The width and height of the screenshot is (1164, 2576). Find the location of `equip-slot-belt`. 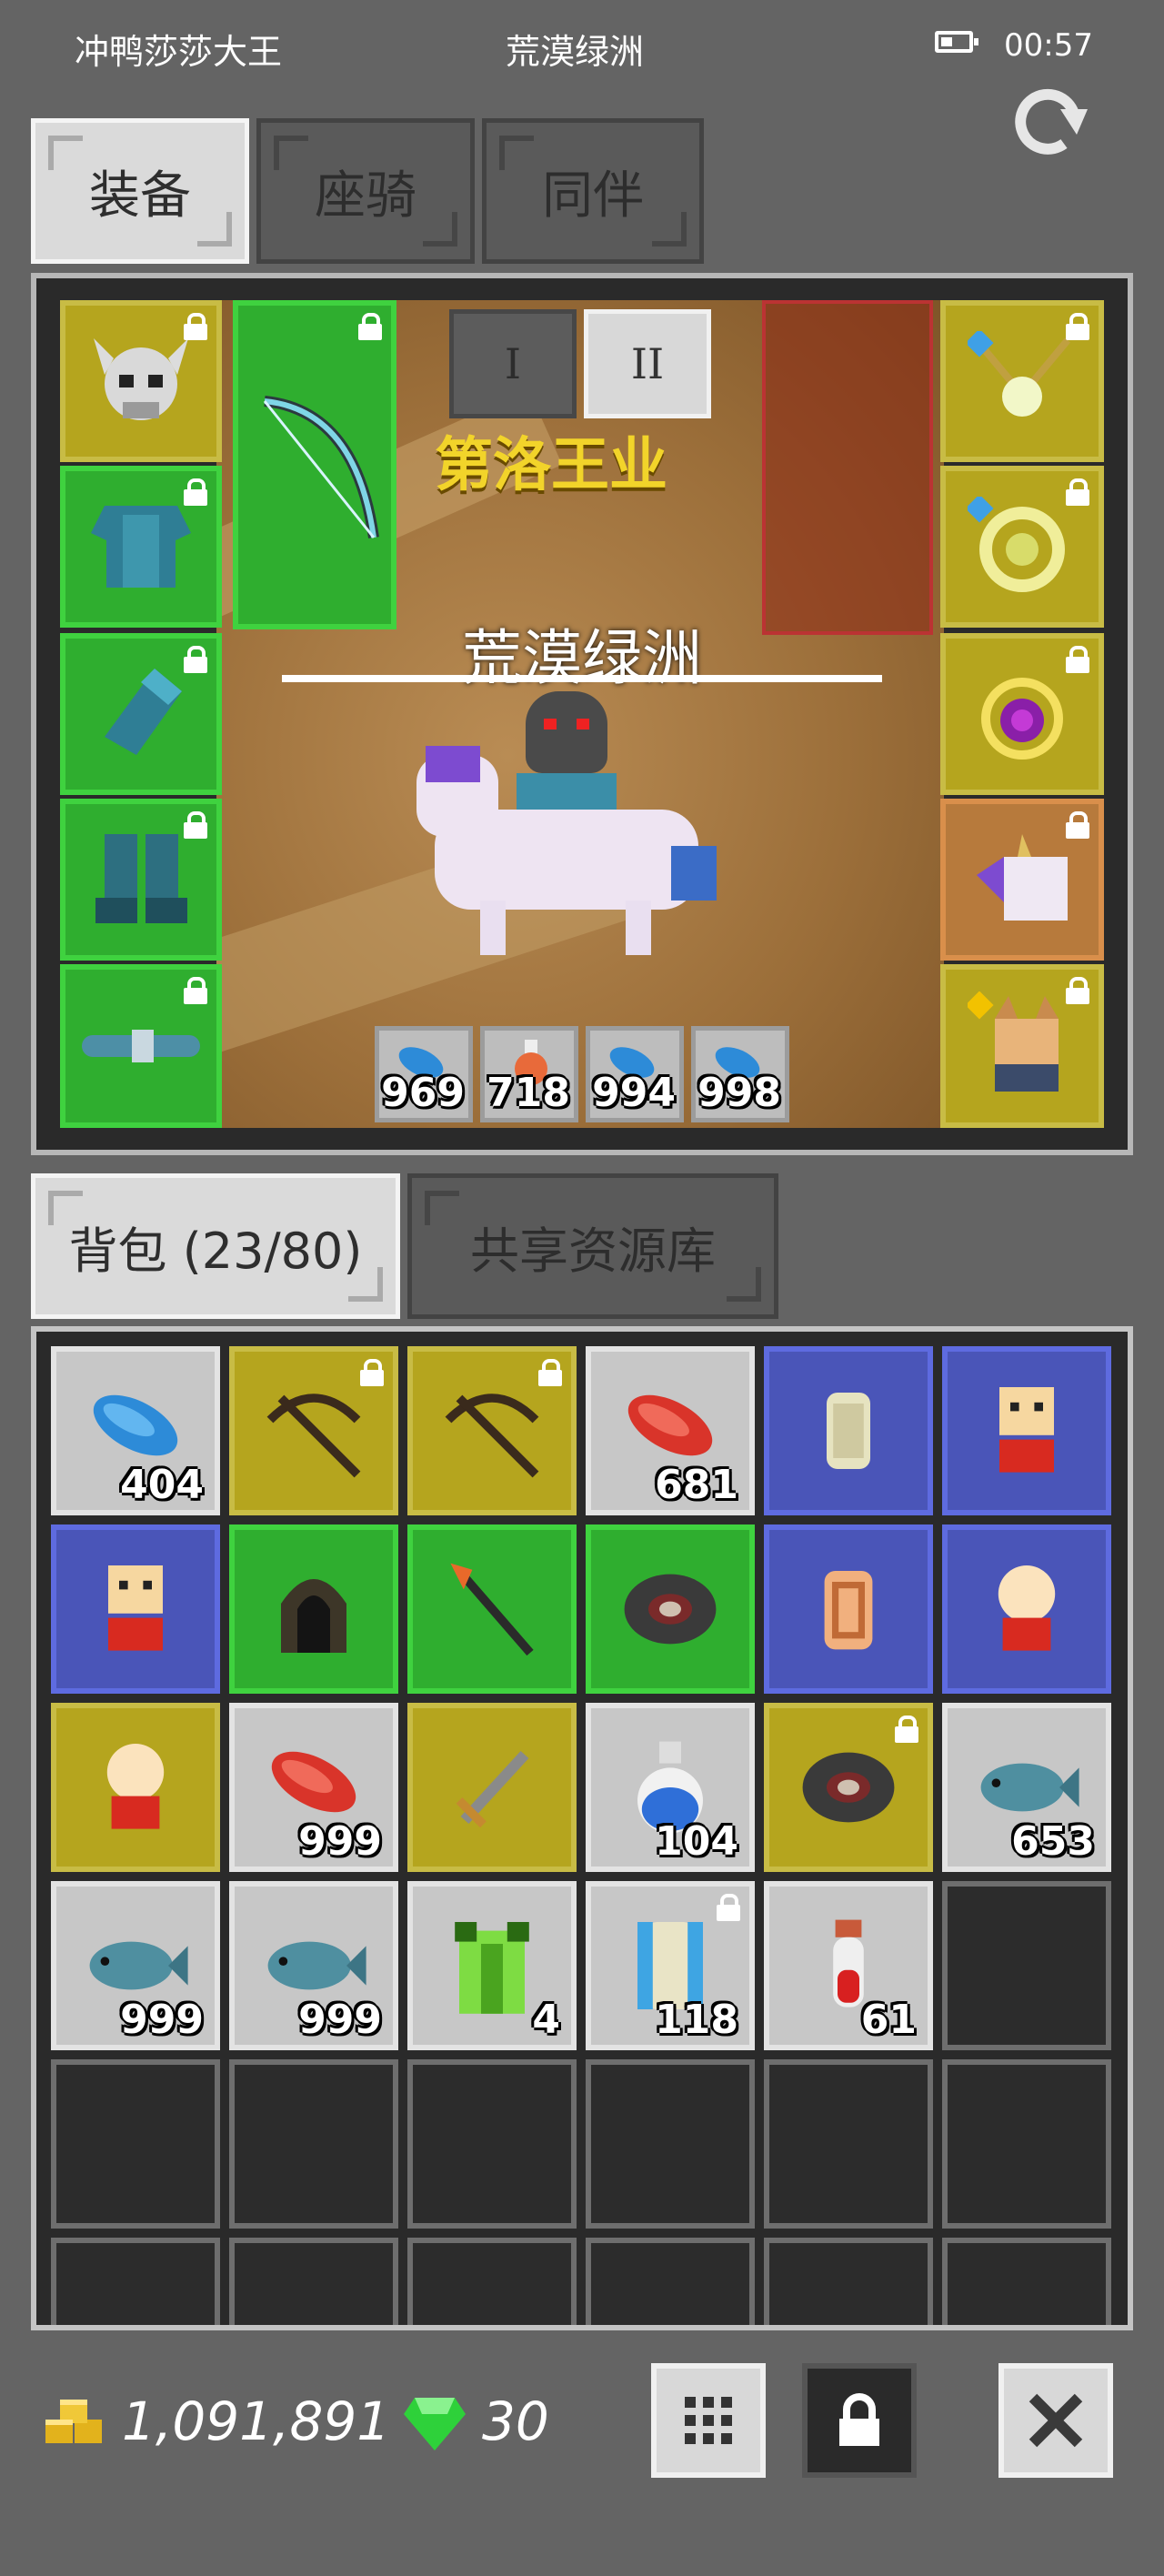

equip-slot-belt is located at coordinates (141, 1046).